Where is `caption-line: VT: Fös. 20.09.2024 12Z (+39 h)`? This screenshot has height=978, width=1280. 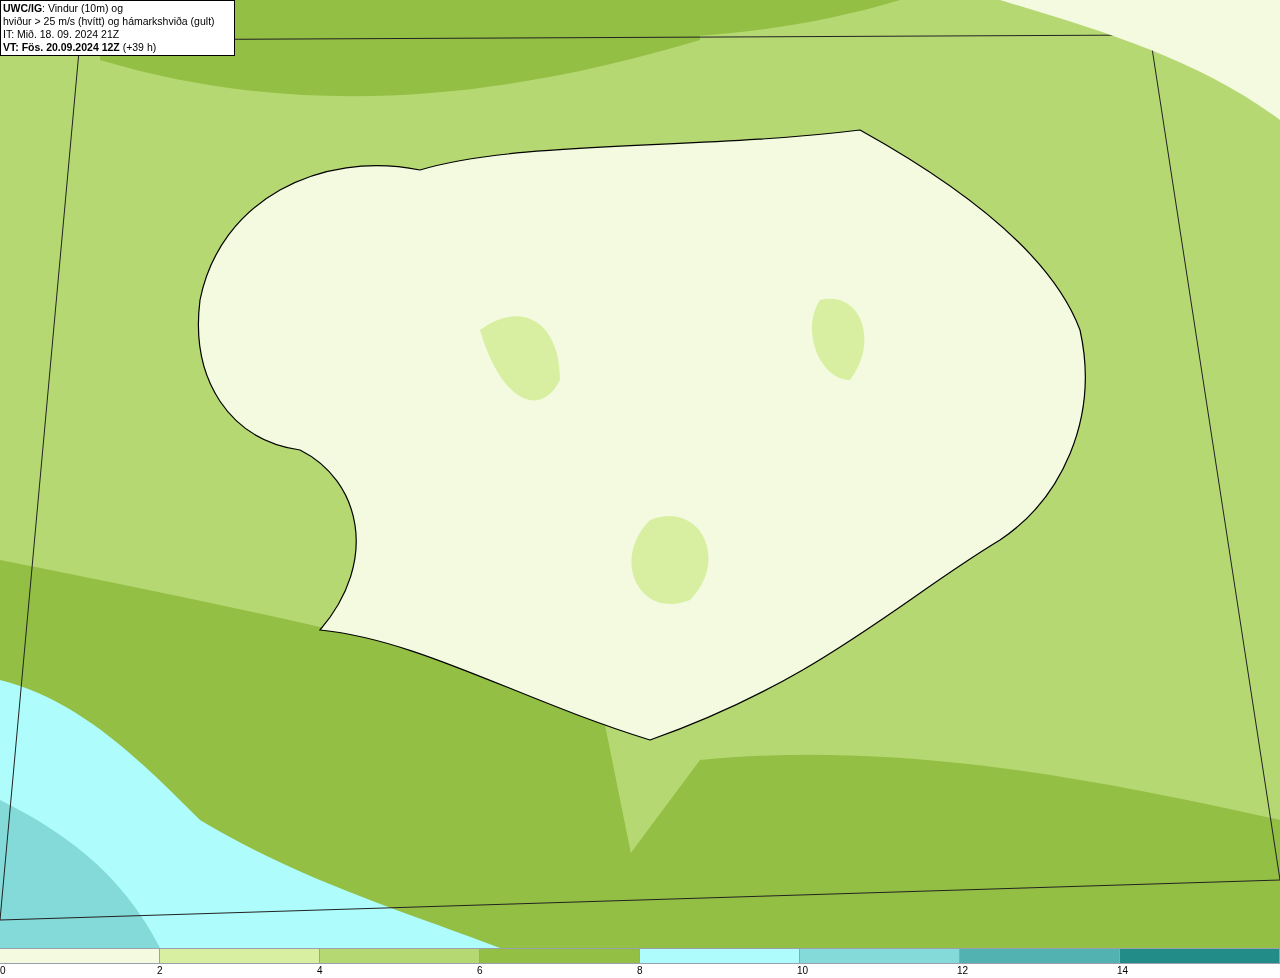
caption-line: VT: Fös. 20.09.2024 12Z (+39 h) is located at coordinates (80, 47).